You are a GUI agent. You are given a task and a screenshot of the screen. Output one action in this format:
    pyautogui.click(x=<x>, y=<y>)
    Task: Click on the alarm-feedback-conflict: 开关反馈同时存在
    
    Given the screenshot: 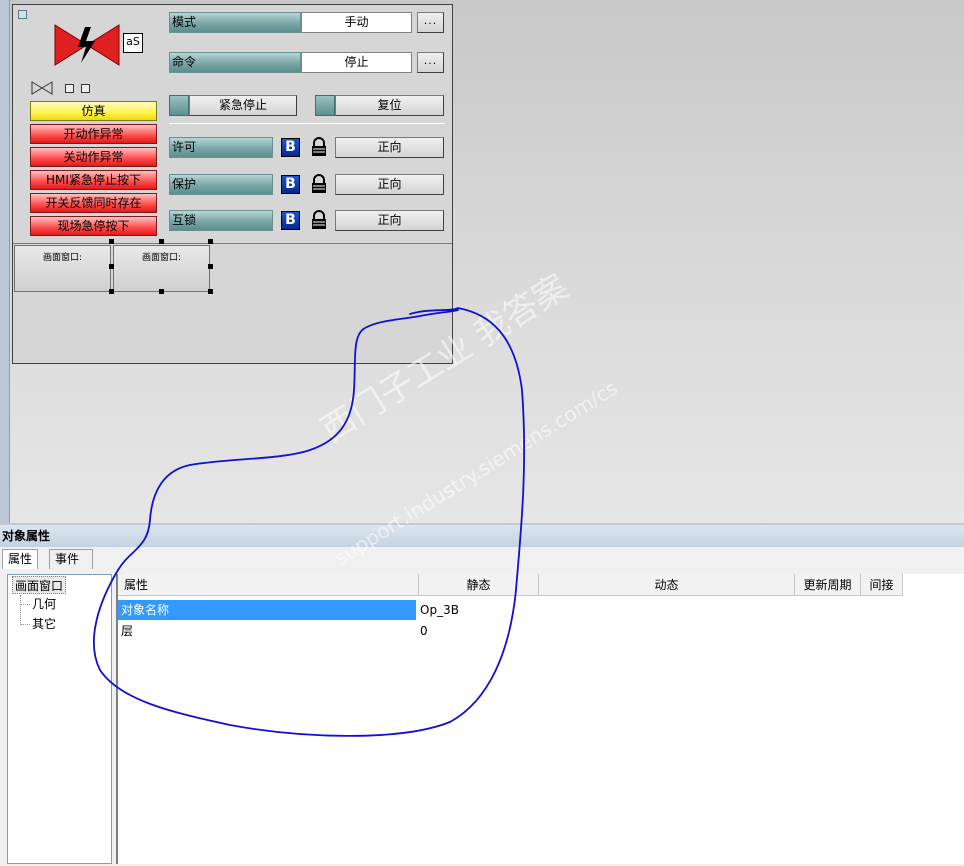 What is the action you would take?
    pyautogui.click(x=93, y=203)
    